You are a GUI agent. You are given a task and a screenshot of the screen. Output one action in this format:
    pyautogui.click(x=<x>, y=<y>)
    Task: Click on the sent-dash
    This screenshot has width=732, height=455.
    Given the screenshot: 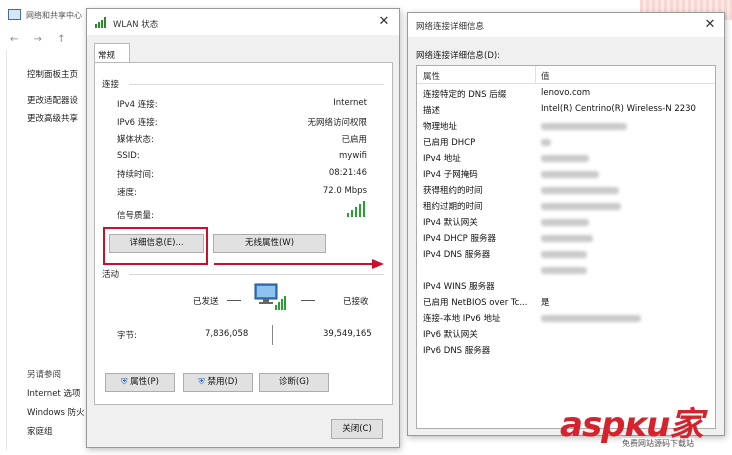 What is the action you would take?
    pyautogui.click(x=234, y=300)
    